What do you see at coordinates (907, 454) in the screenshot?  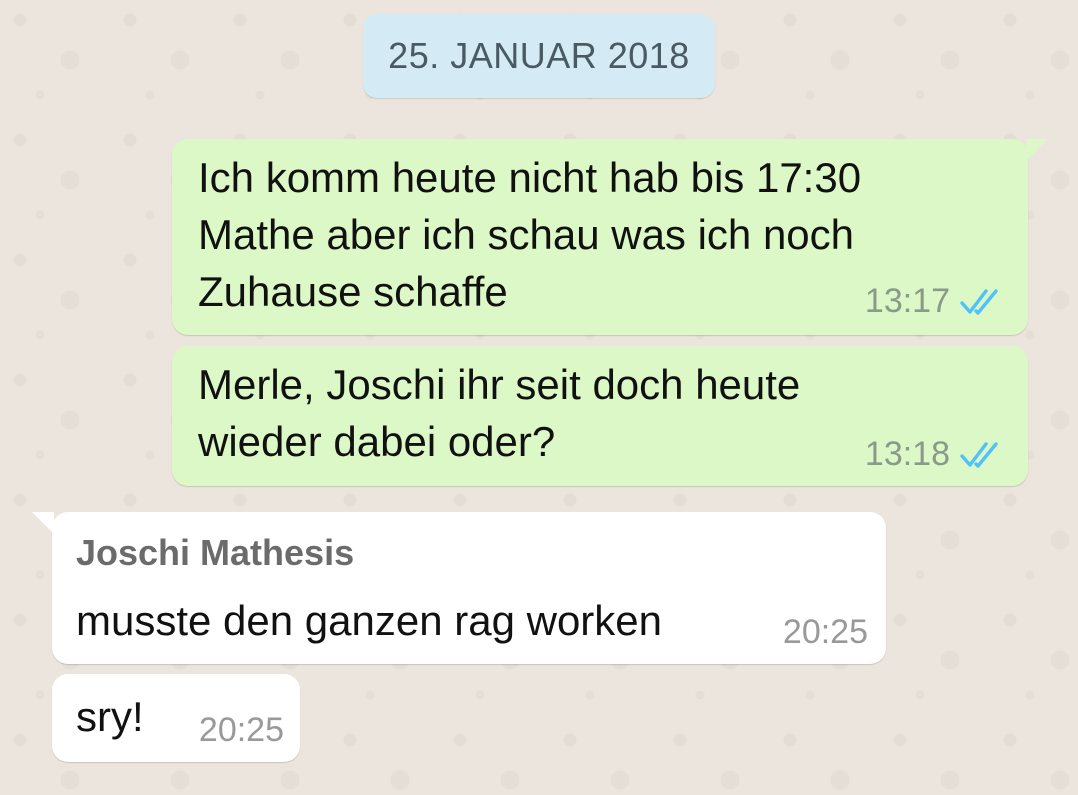 I see `message-time: 13:18` at bounding box center [907, 454].